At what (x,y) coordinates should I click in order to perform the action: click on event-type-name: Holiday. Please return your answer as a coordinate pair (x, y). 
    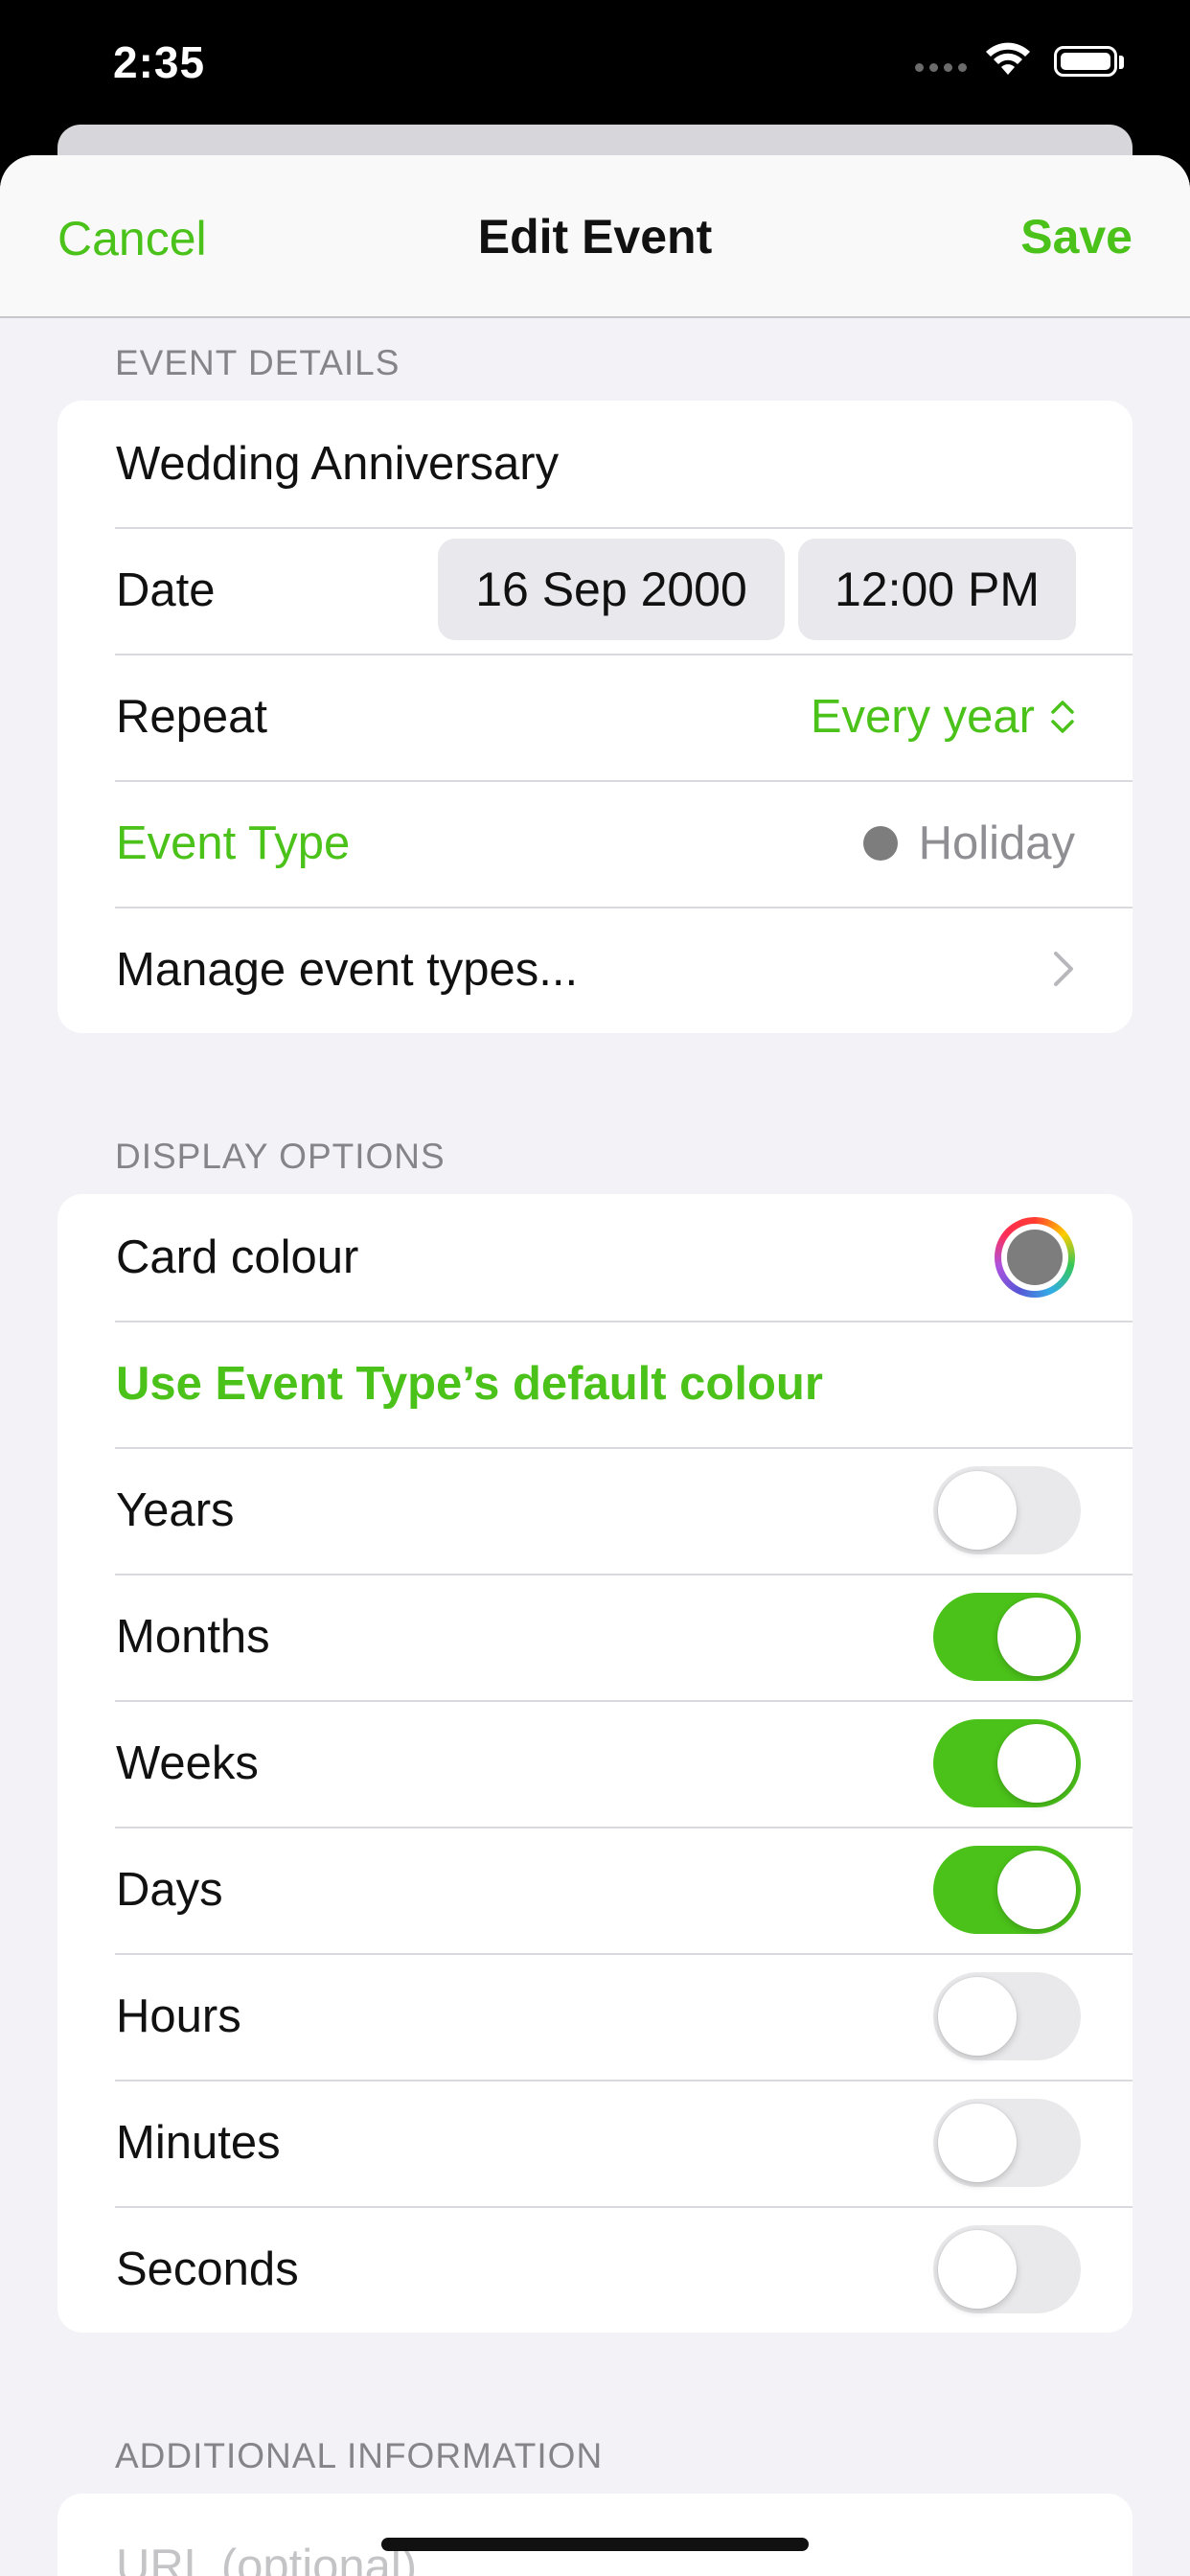
    Looking at the image, I should click on (997, 843).